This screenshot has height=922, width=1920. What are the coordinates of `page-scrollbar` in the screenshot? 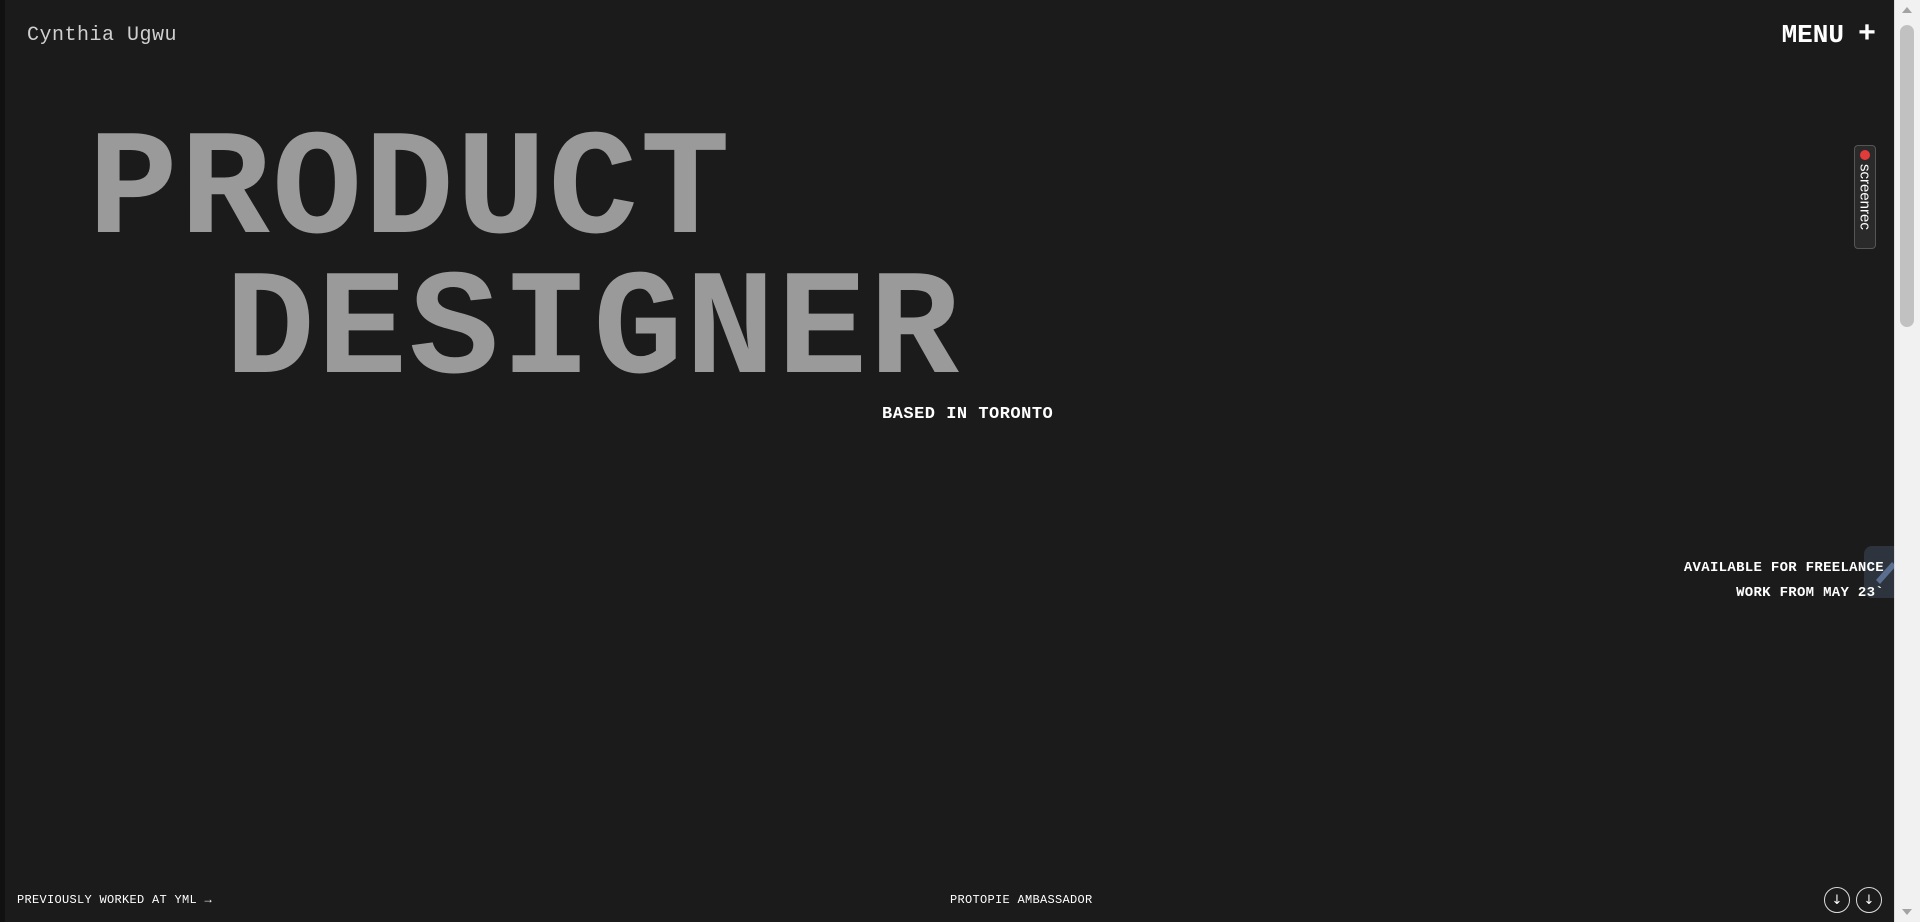 It's located at (1907, 461).